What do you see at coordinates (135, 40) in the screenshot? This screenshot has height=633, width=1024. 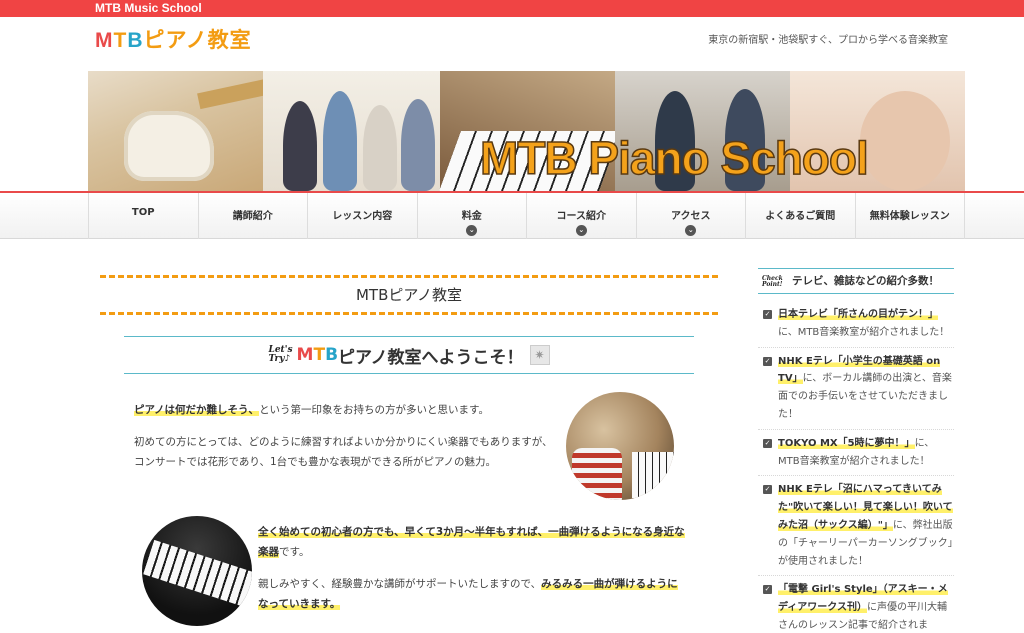 I see `logo-letter-b: B` at bounding box center [135, 40].